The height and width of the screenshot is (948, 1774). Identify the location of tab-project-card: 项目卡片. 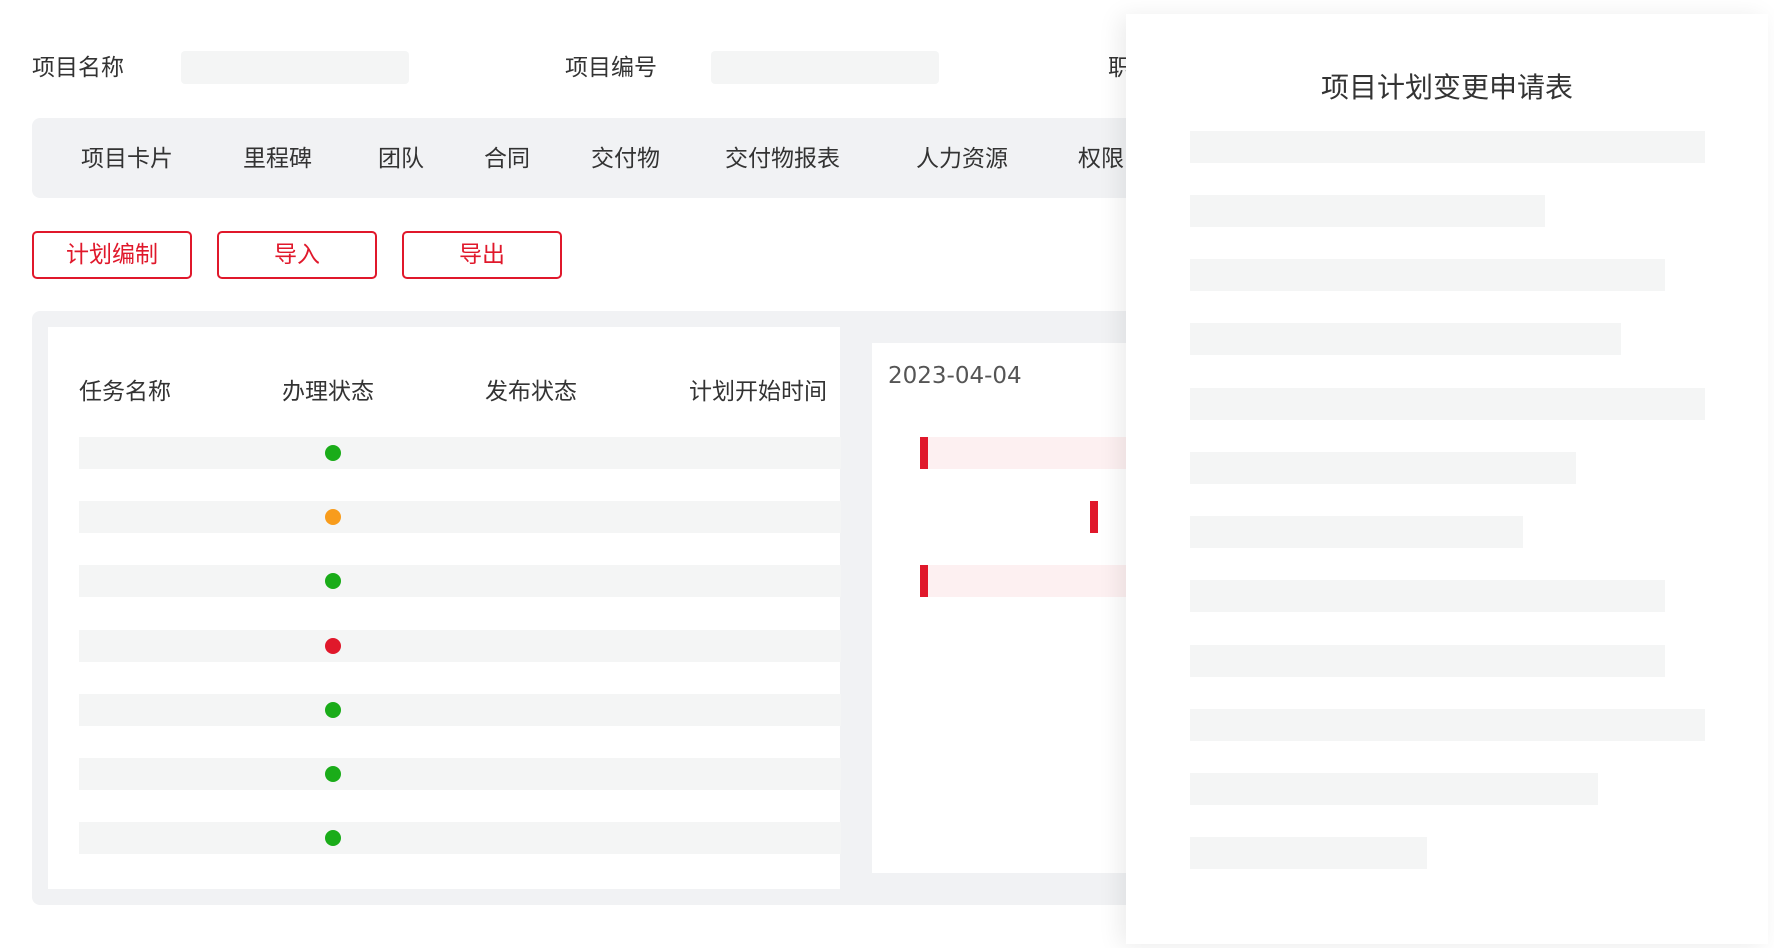
(127, 159).